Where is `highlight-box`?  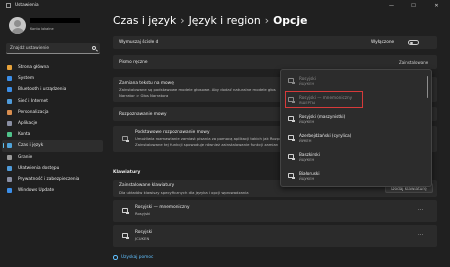
highlight-box is located at coordinates (324, 99).